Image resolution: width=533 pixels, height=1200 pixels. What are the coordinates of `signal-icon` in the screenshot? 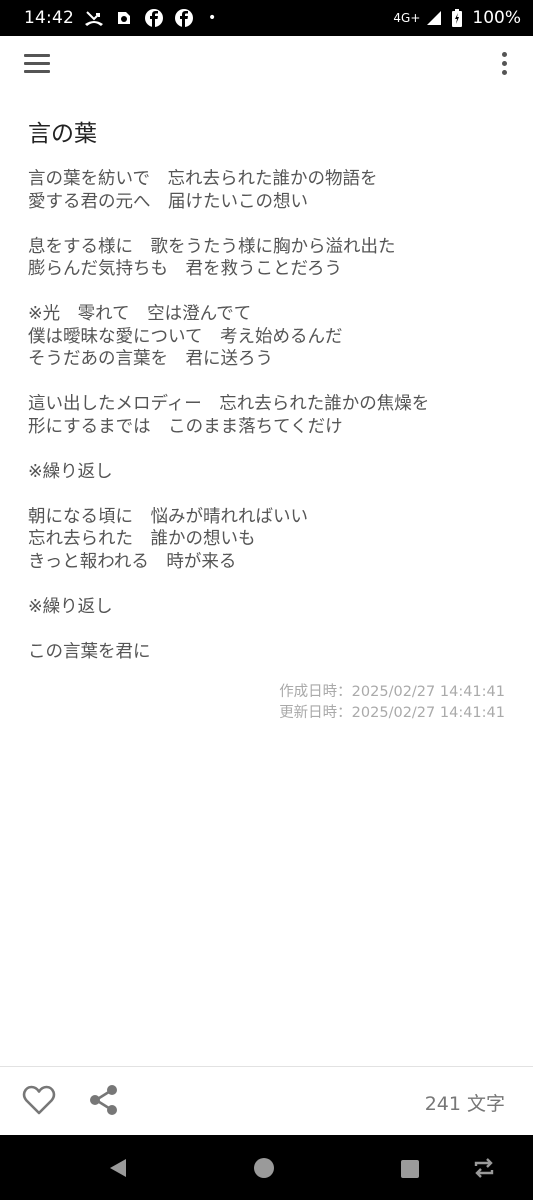 It's located at (434, 18).